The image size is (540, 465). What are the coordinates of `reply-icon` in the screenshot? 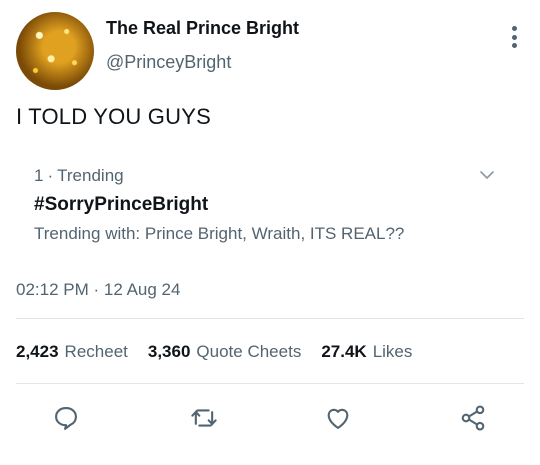 It's located at (66, 418).